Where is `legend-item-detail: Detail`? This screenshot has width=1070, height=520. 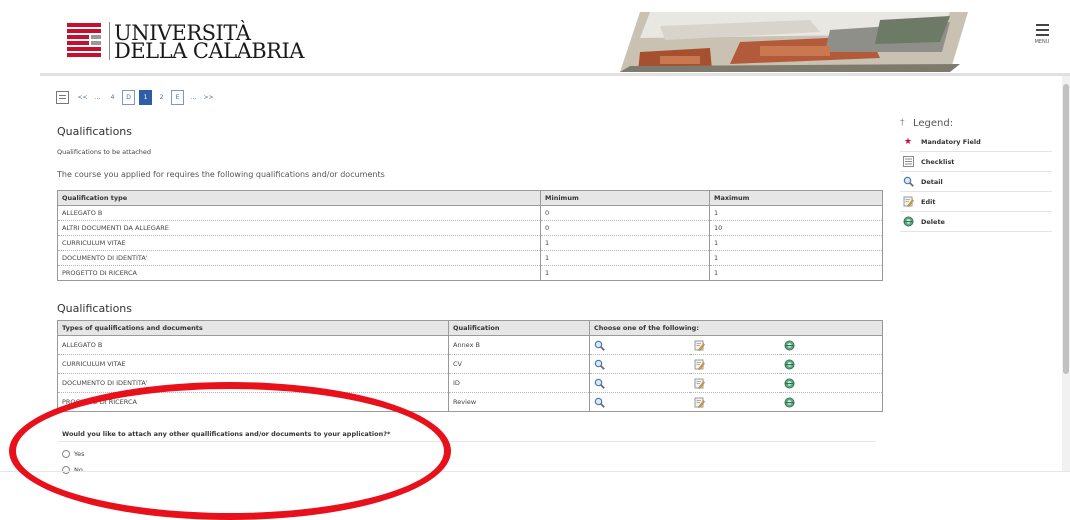 legend-item-detail: Detail is located at coordinates (976, 182).